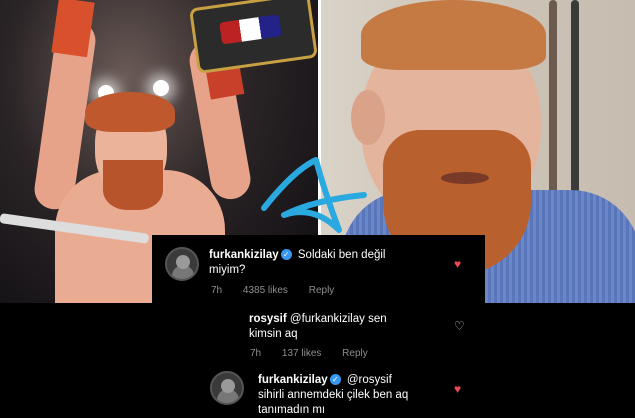 The height and width of the screenshot is (418, 635). I want to click on mouth, so click(465, 178).